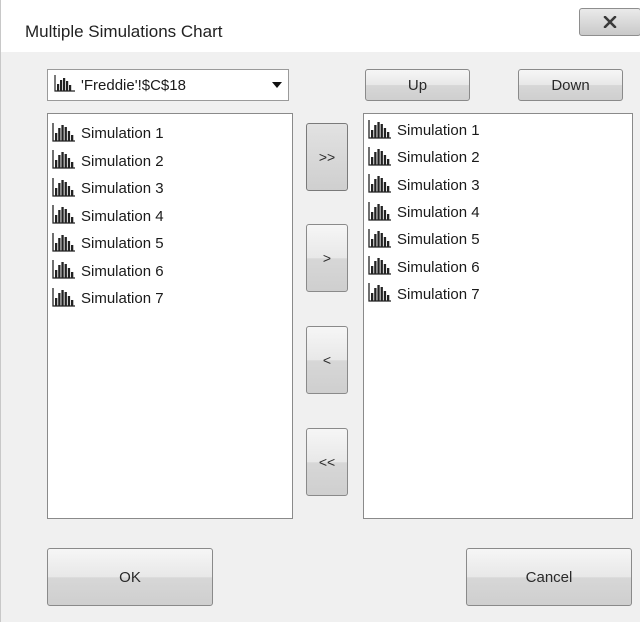 This screenshot has height=622, width=640. What do you see at coordinates (327, 360) in the screenshot?
I see `remove-button: <` at bounding box center [327, 360].